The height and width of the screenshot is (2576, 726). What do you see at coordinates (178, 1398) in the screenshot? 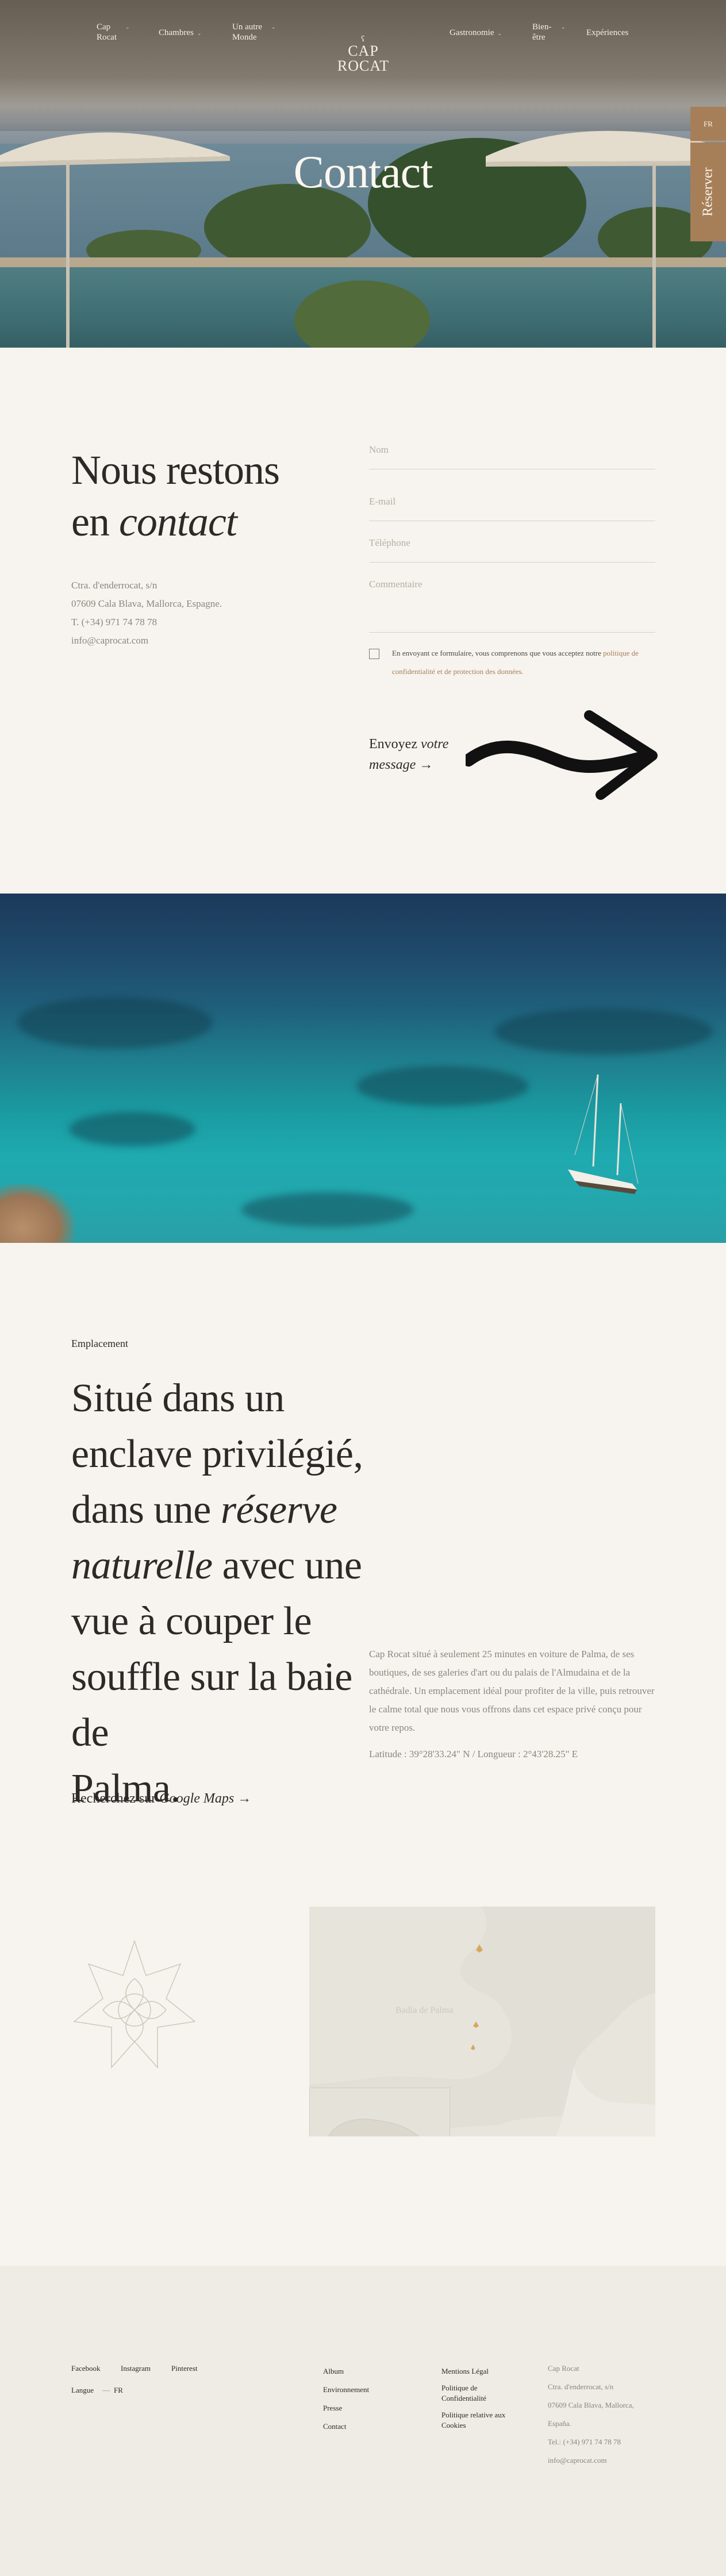
I see `heading-line: Situé dans un` at bounding box center [178, 1398].